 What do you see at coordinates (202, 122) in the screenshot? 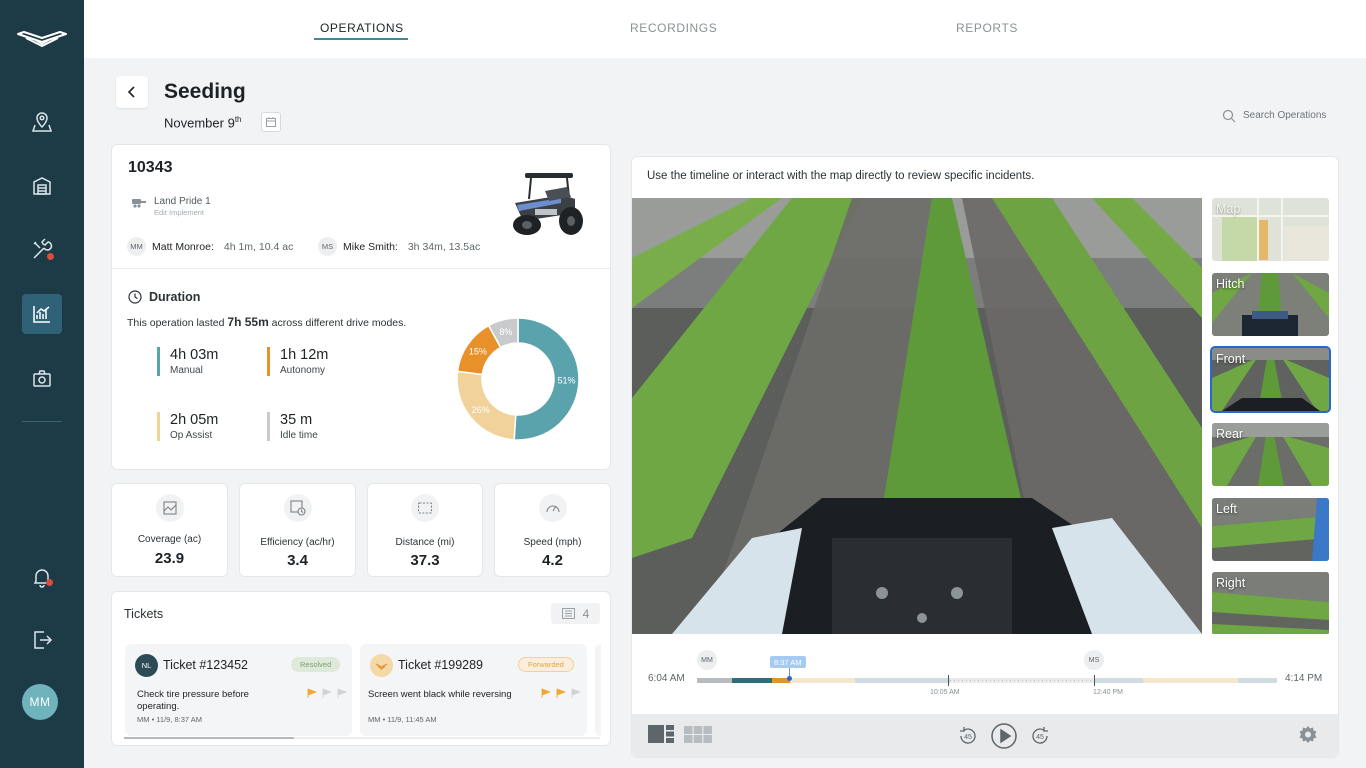
I see `page-date: November 9th` at bounding box center [202, 122].